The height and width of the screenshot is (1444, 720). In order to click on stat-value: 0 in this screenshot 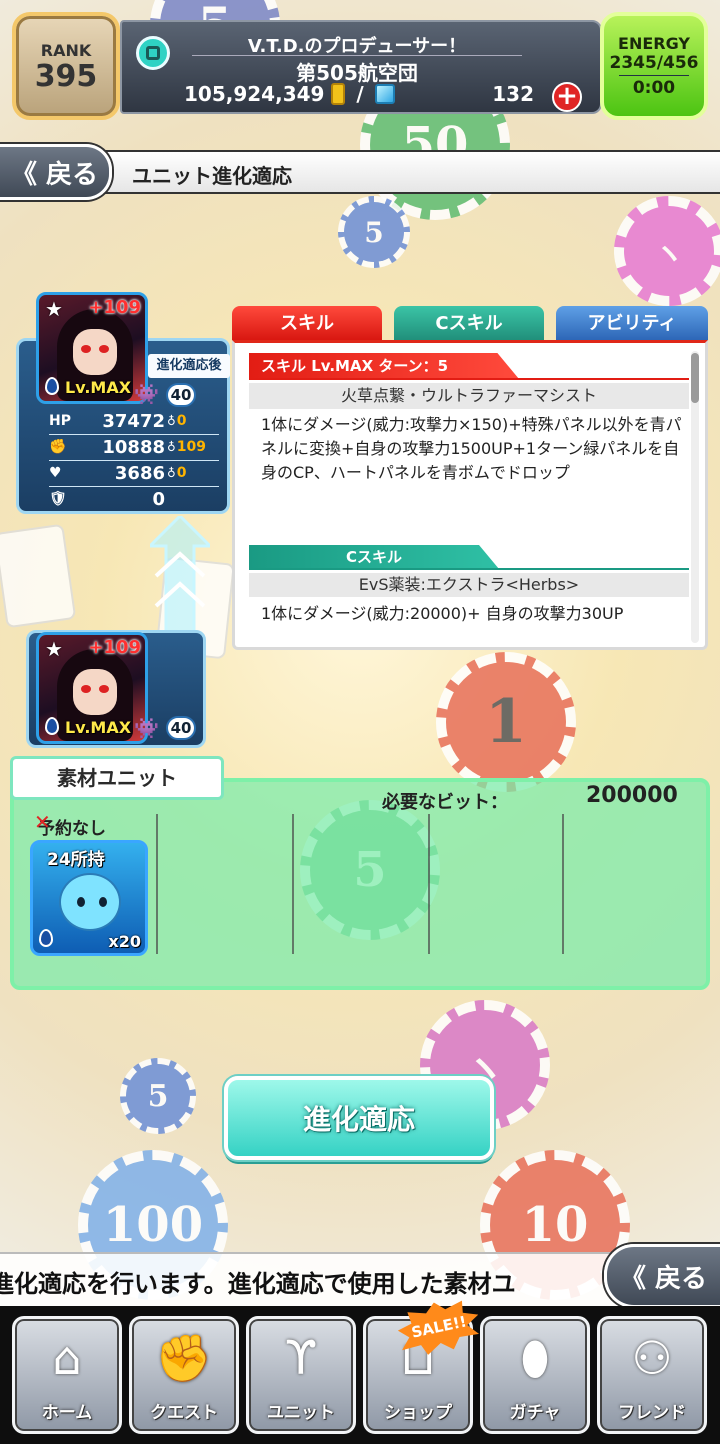, I will do `click(158, 499)`.